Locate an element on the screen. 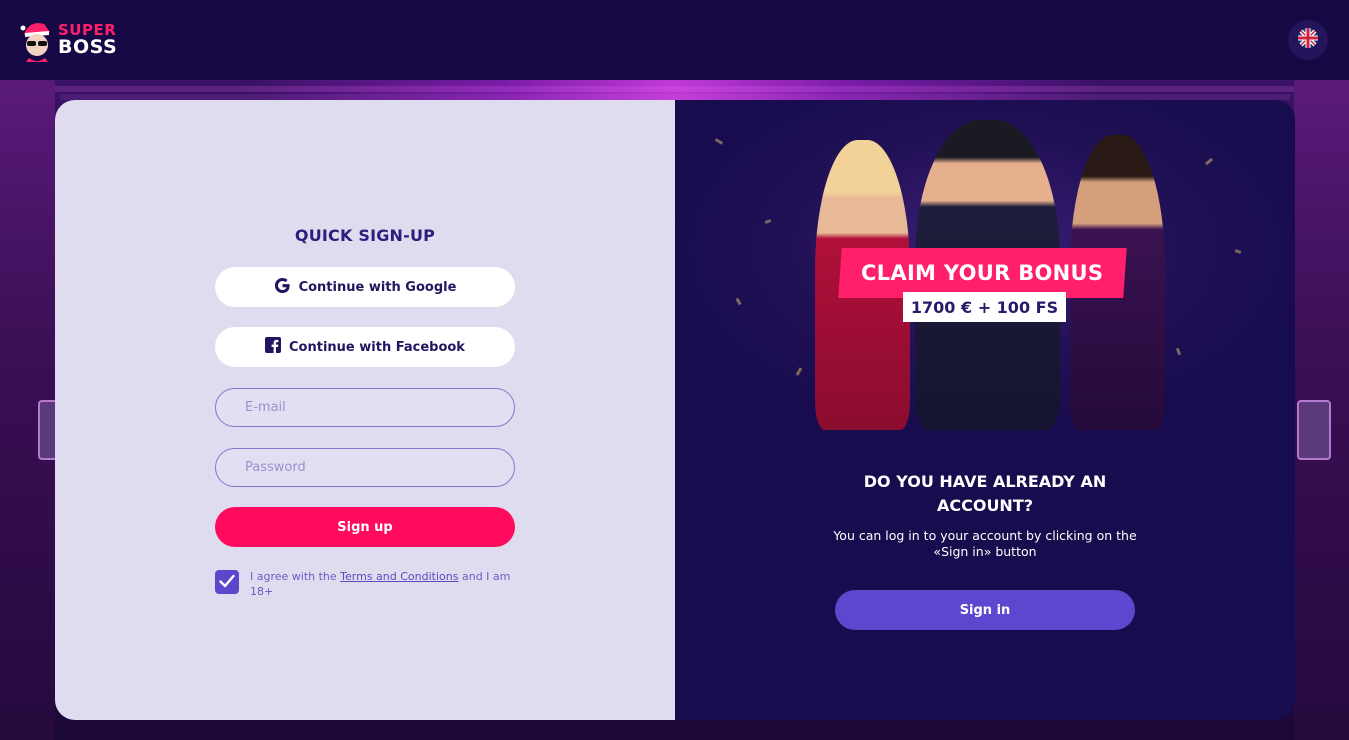  boss-mascot-icon is located at coordinates (37, 40).